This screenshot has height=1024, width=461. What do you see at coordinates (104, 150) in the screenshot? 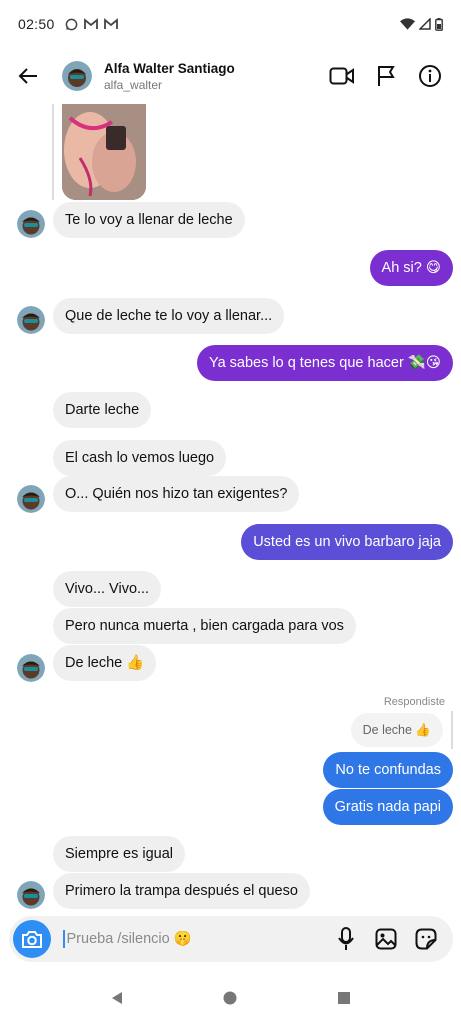
I see `shared-photo` at bounding box center [104, 150].